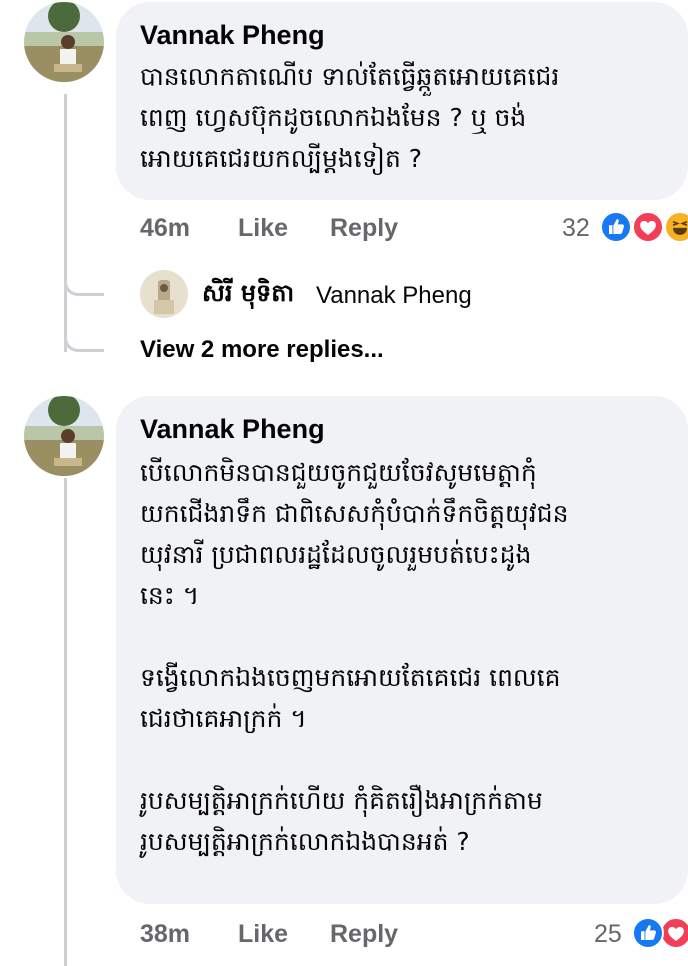  Describe the element at coordinates (164, 294) in the screenshot. I see `reply-avatar` at that location.